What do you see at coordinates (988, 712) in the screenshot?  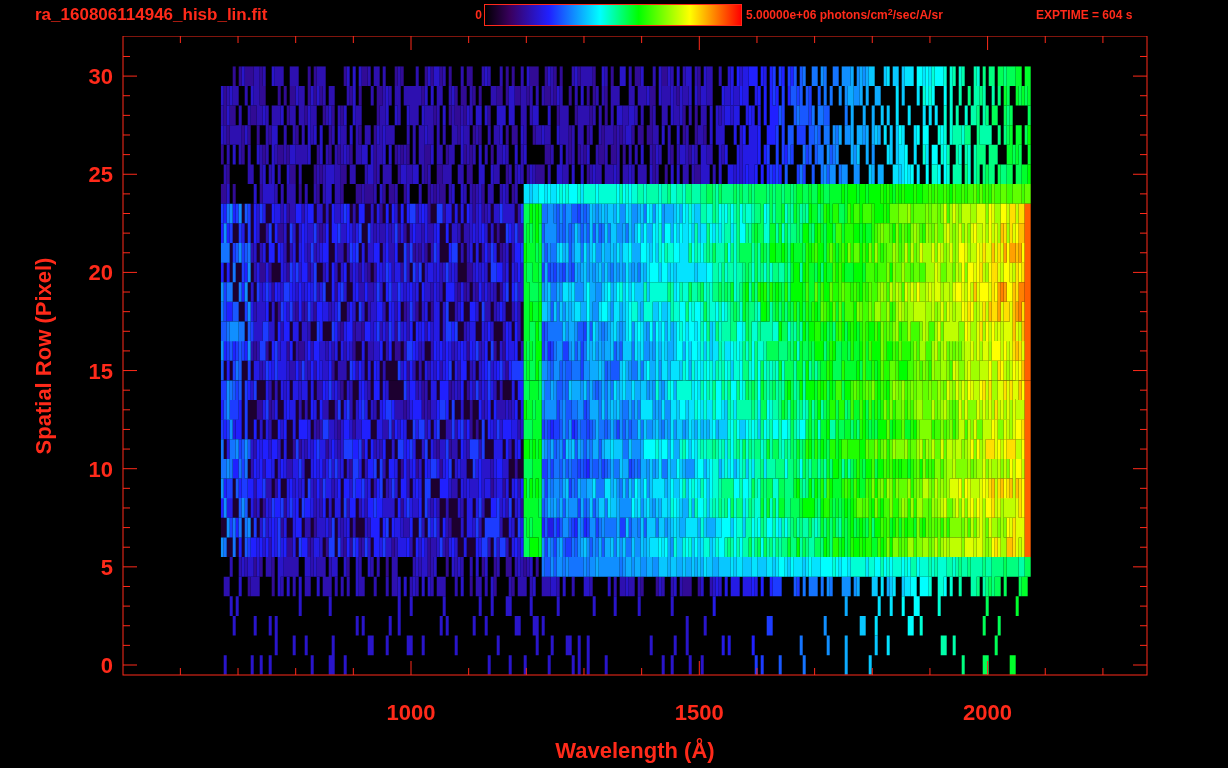 I see `x-tick-label: 2000` at bounding box center [988, 712].